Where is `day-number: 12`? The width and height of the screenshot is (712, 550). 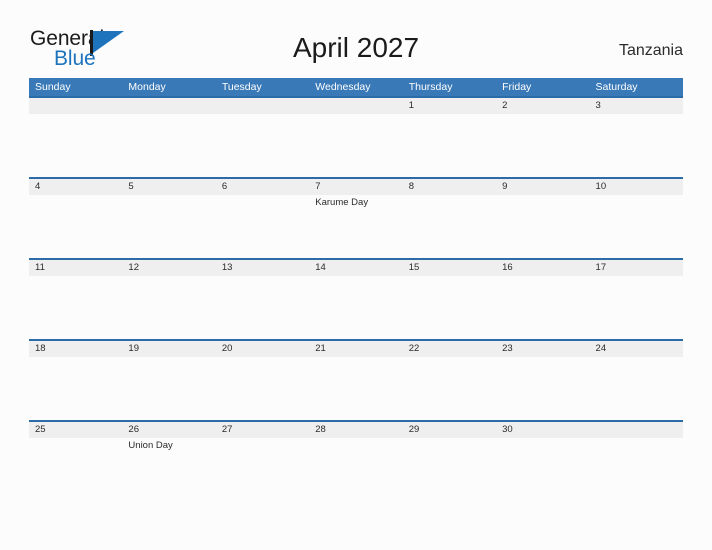
day-number: 12 is located at coordinates (133, 267).